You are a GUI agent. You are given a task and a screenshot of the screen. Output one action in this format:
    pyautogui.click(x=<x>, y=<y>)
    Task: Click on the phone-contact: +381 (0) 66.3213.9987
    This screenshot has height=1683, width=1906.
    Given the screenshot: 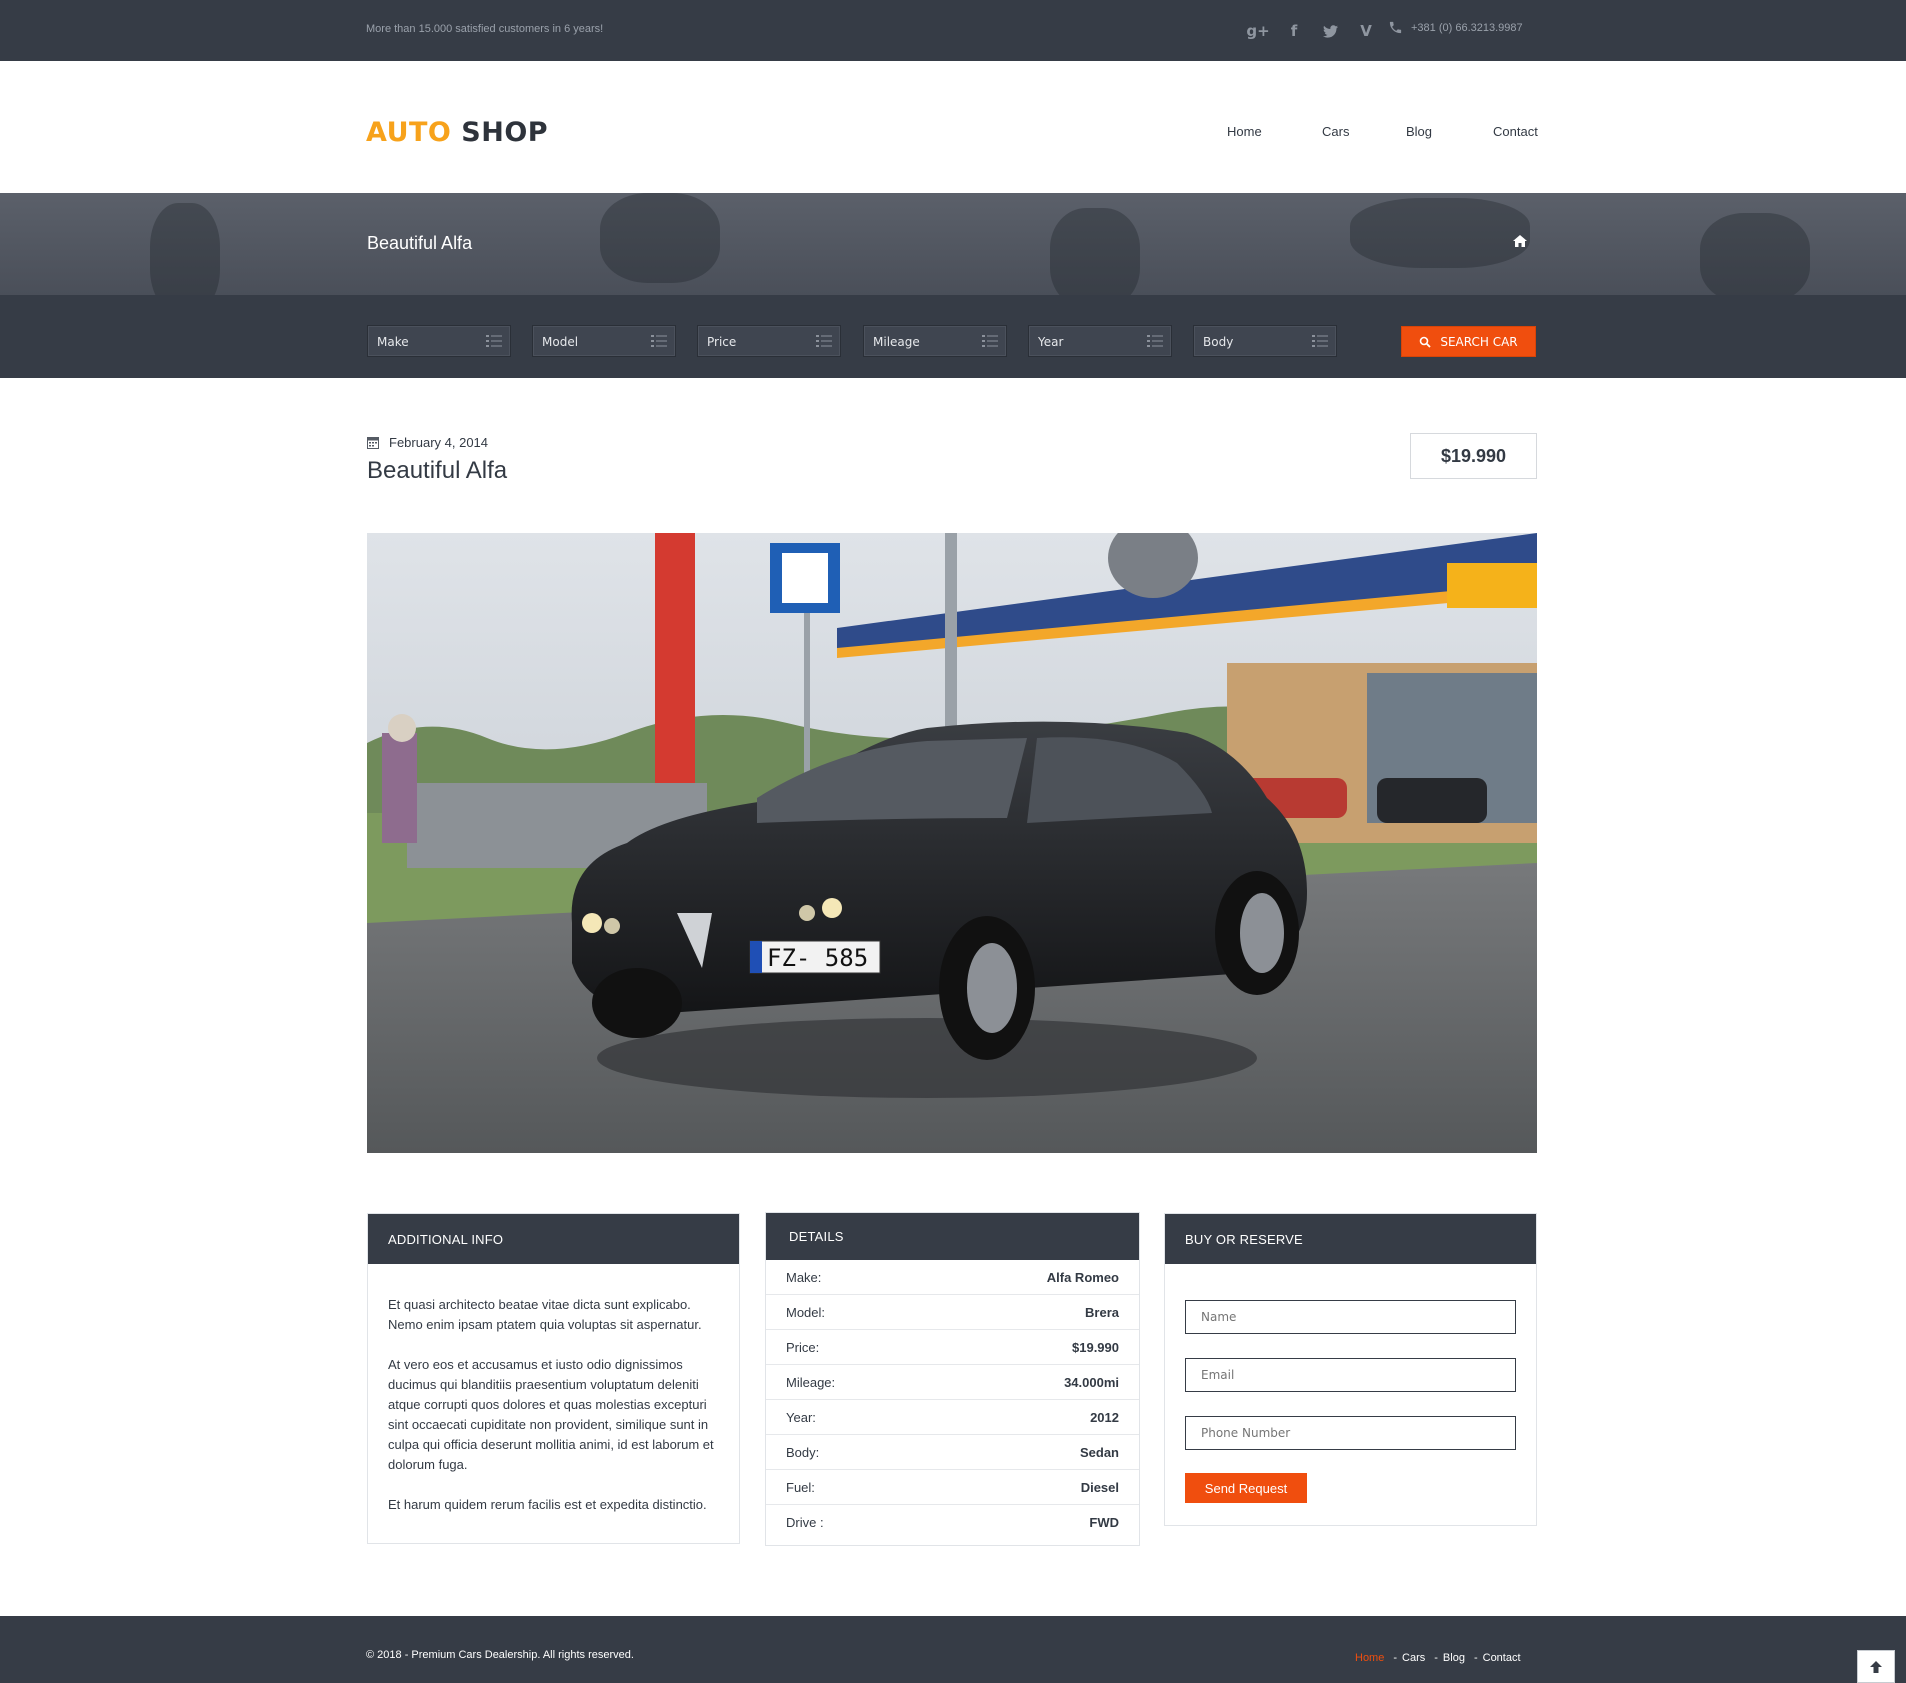 What is the action you would take?
    pyautogui.click(x=1455, y=27)
    